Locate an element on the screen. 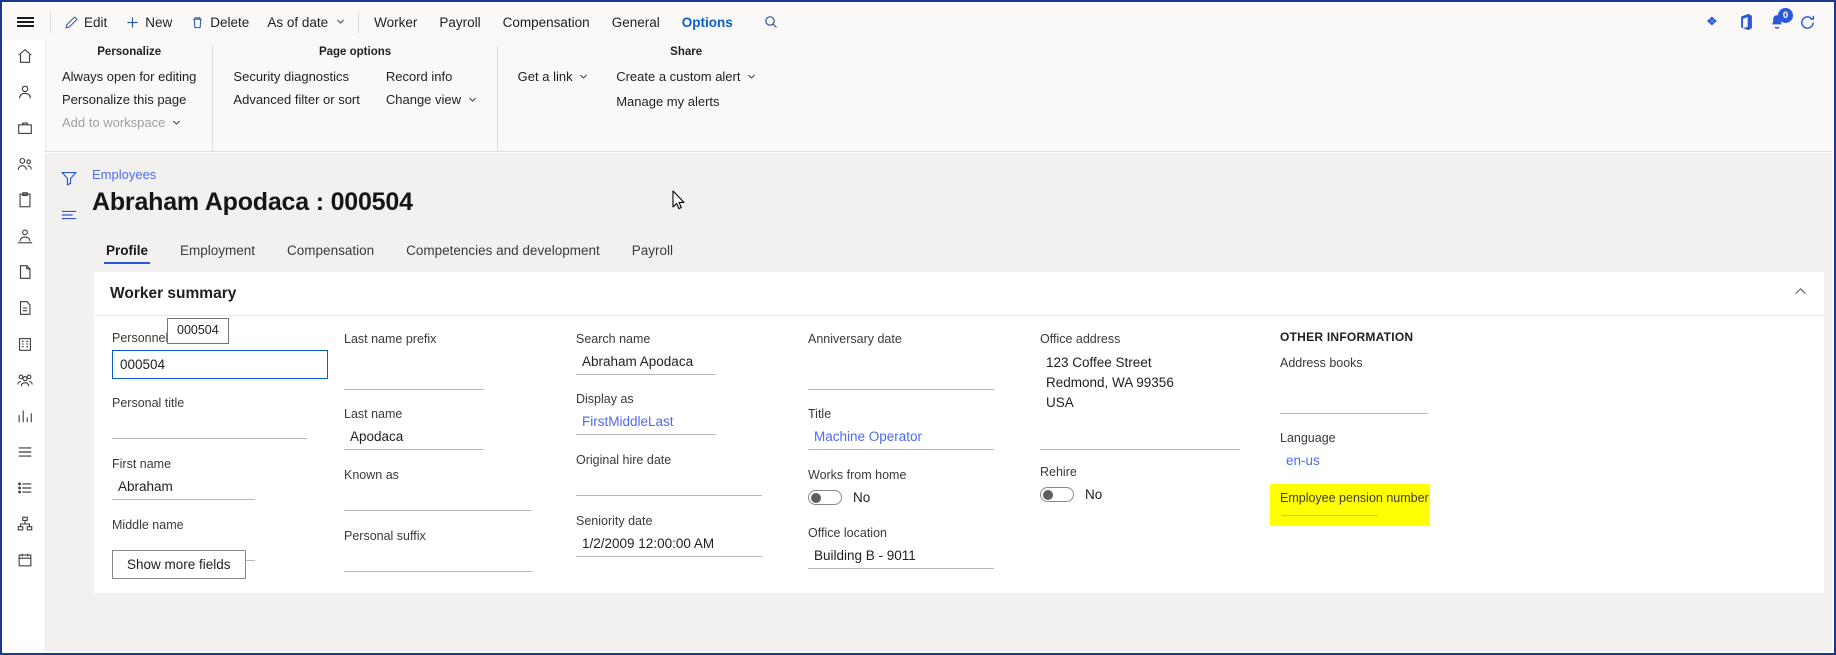 This screenshot has height=655, width=1836. tab-options: Options is located at coordinates (707, 26).